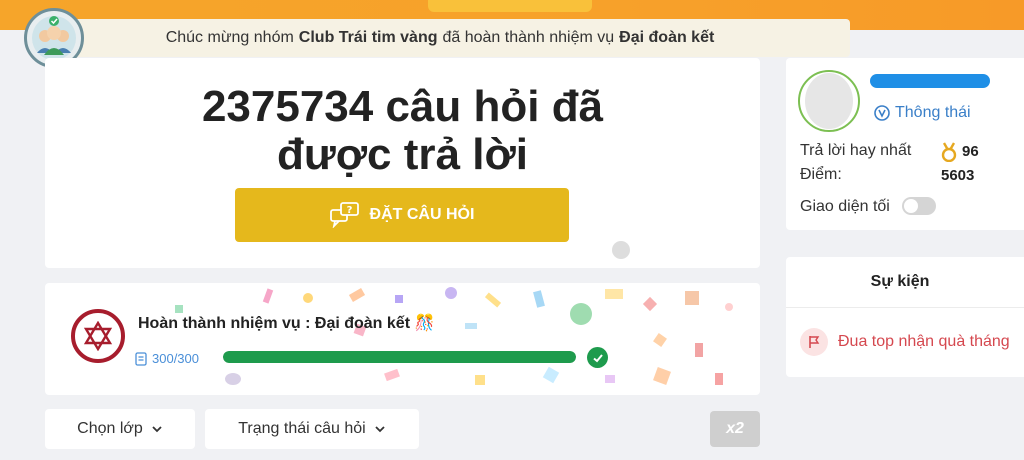 This screenshot has width=1024, height=460. I want to click on dark-mode-toggle, so click(919, 206).